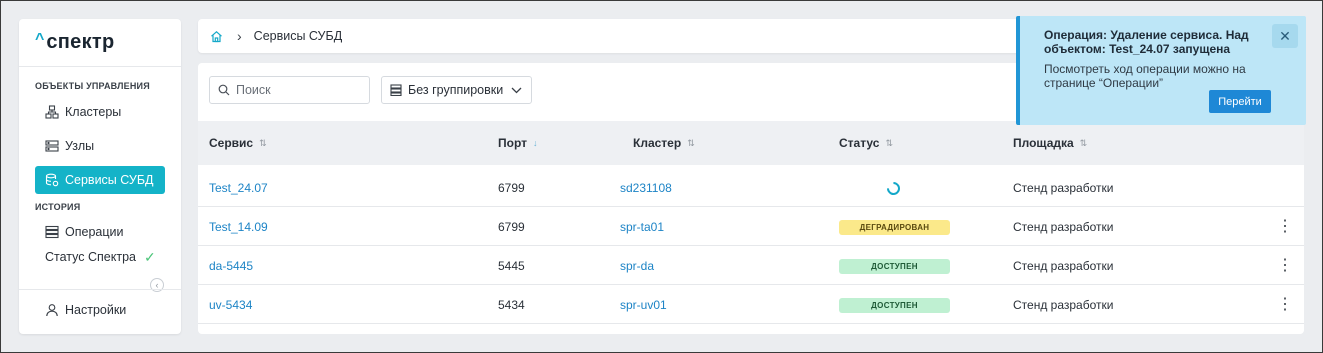  I want to click on service-link: Test_14.09, so click(238, 227).